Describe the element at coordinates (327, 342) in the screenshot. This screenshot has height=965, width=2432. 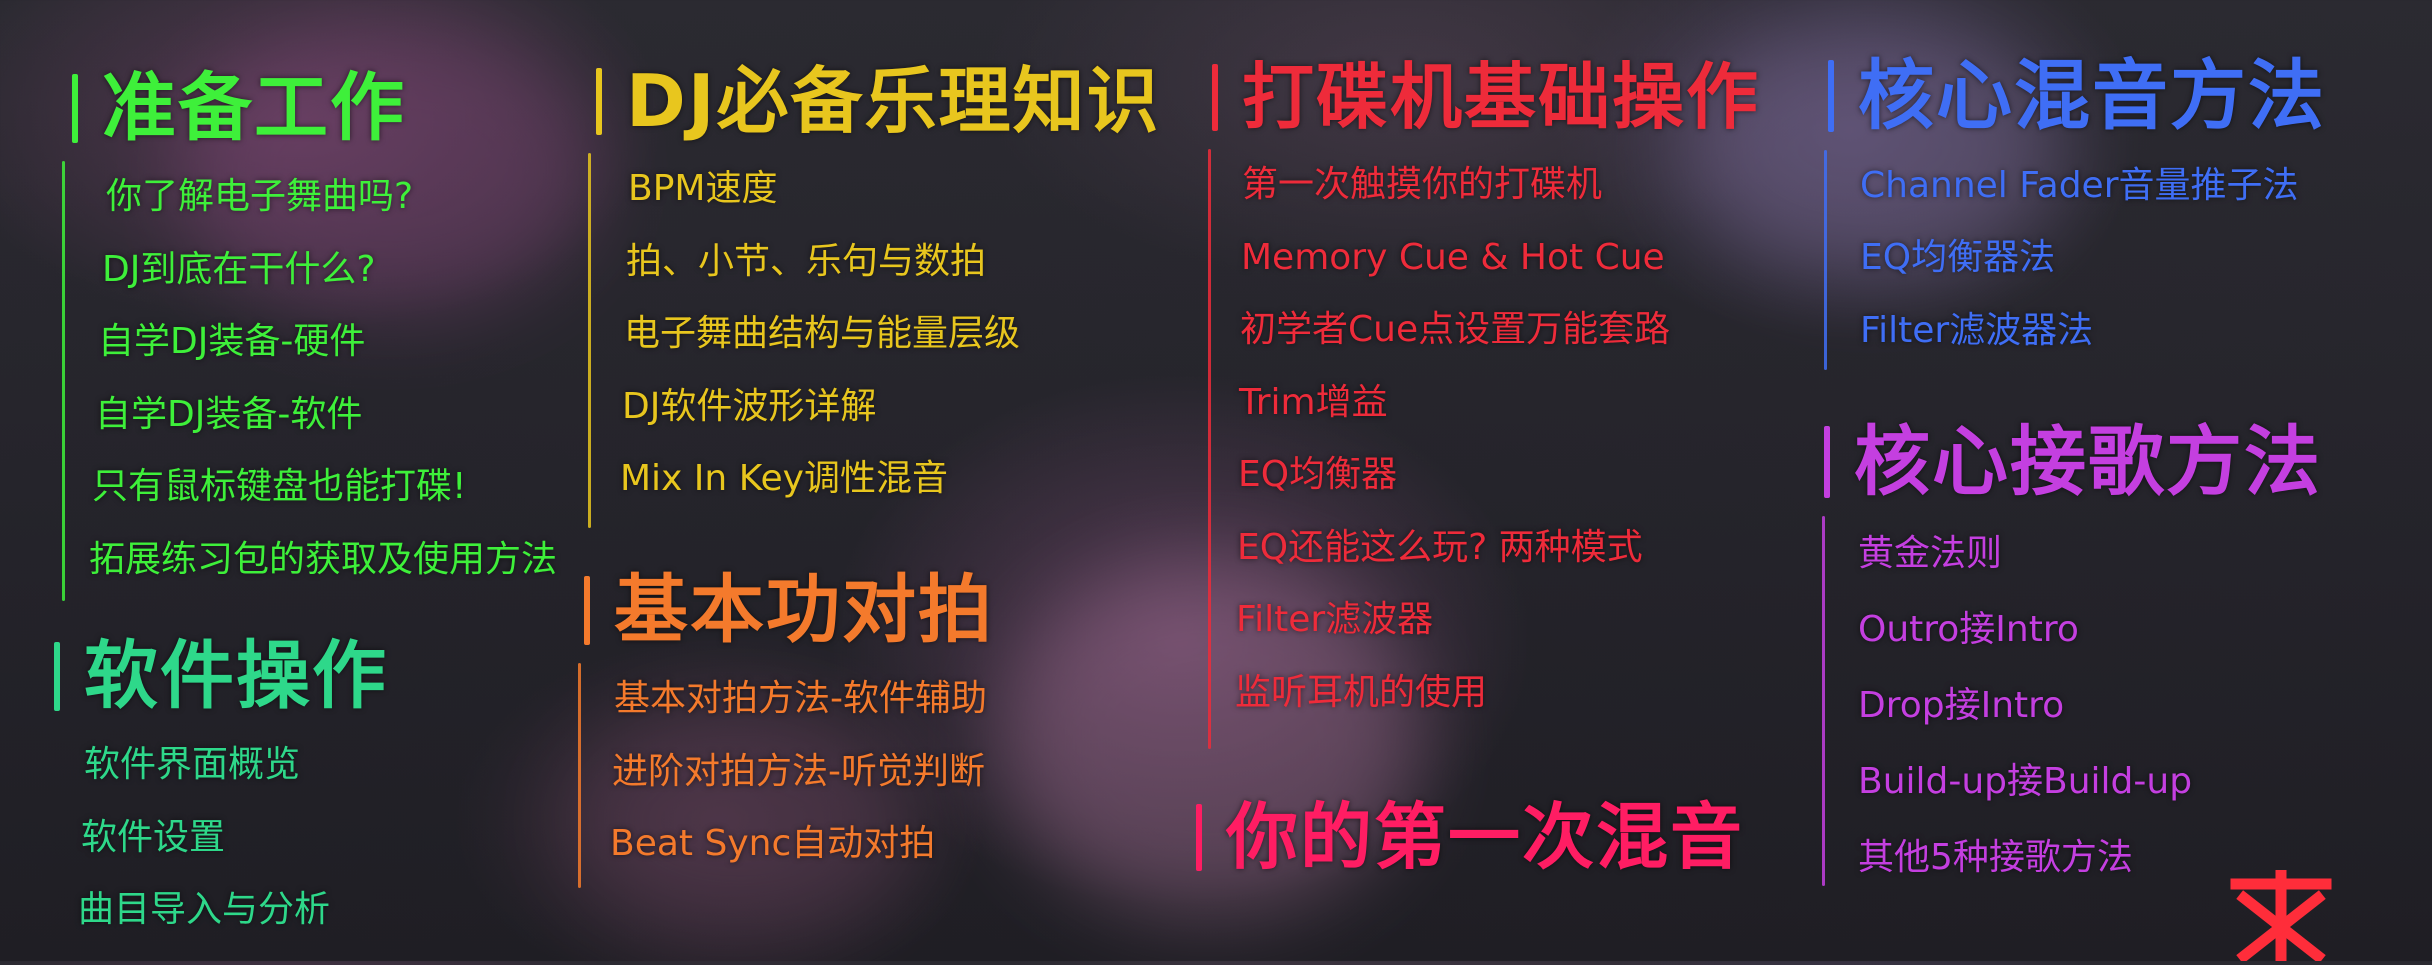
I see `list-item: 自学DJ装备-硬件` at that location.